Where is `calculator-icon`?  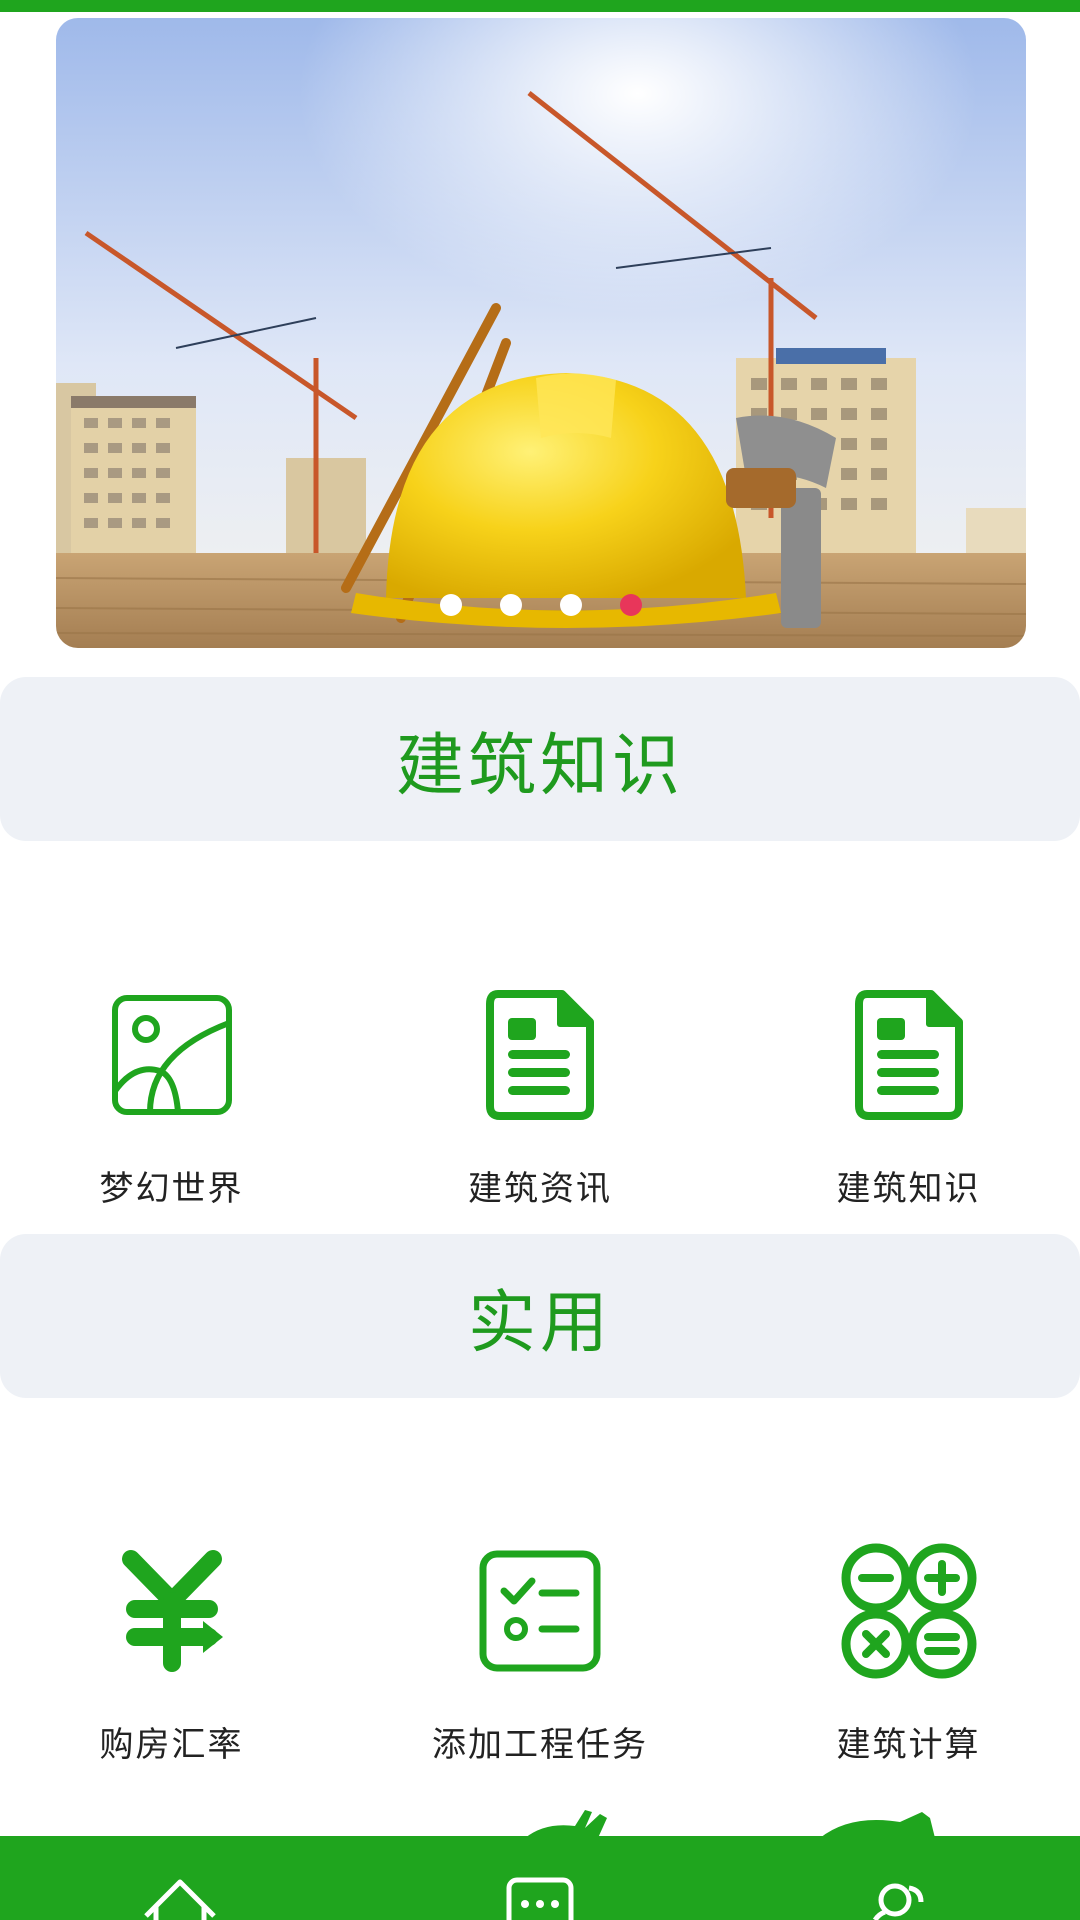
calculator-icon is located at coordinates (909, 1611).